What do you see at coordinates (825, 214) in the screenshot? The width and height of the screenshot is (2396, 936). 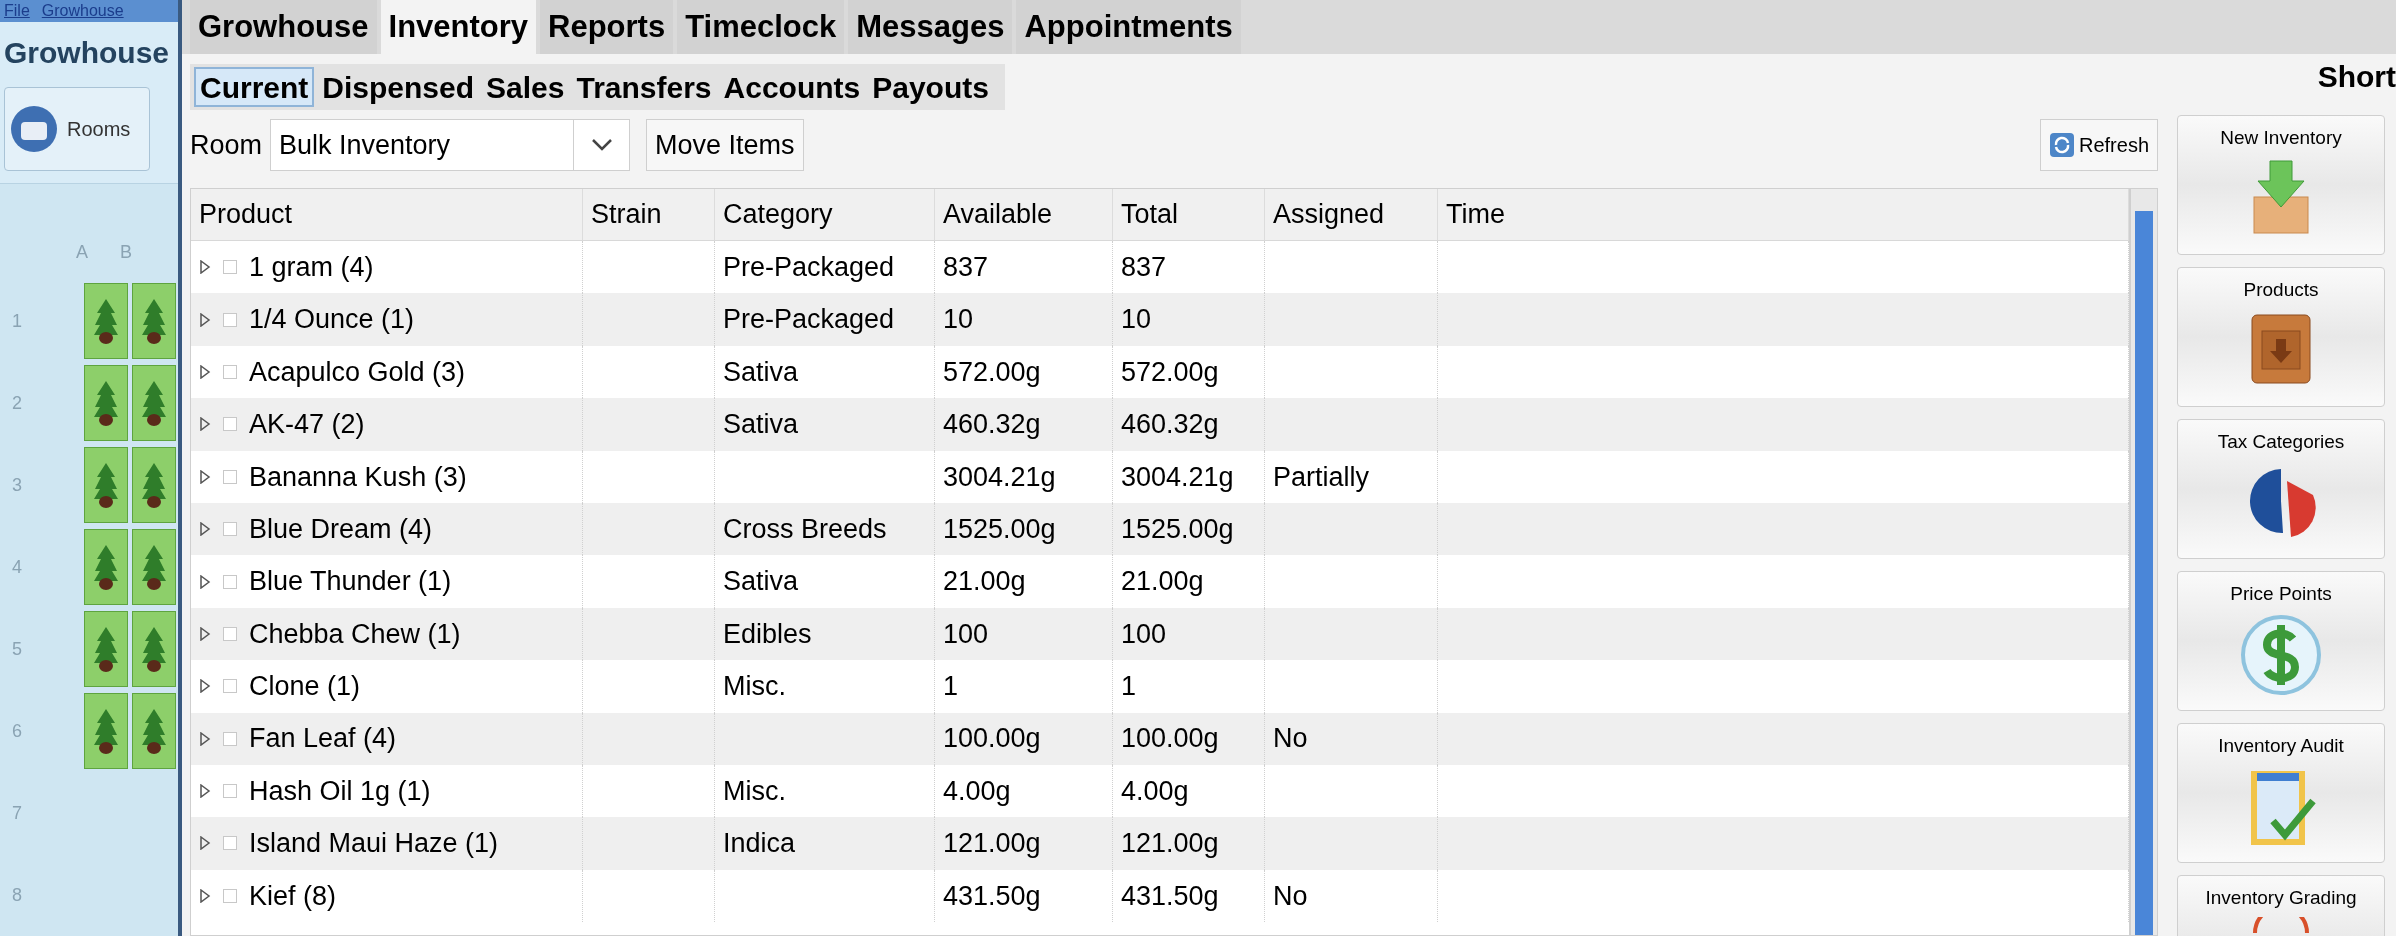 I see `column-header: Category` at bounding box center [825, 214].